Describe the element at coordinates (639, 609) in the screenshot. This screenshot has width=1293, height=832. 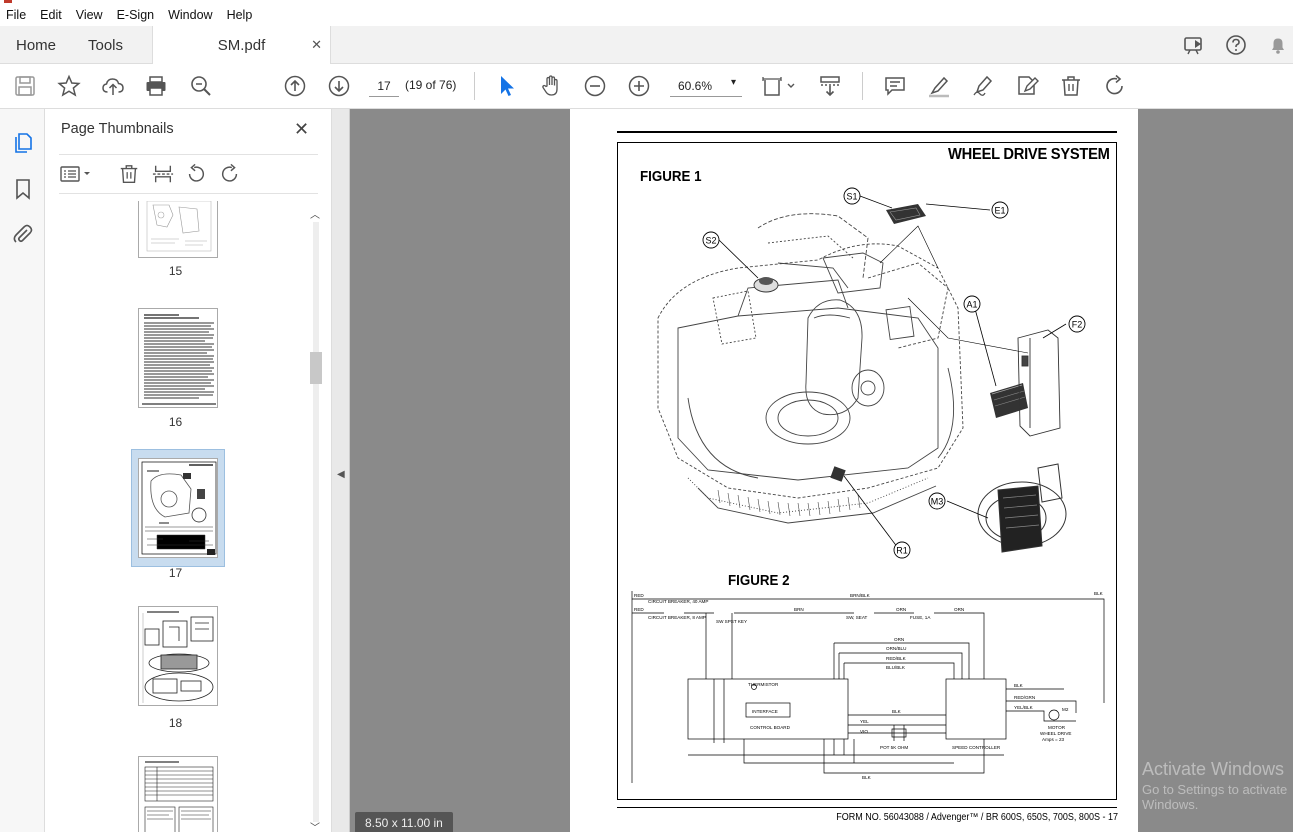
I see `svg-text: RED` at that location.